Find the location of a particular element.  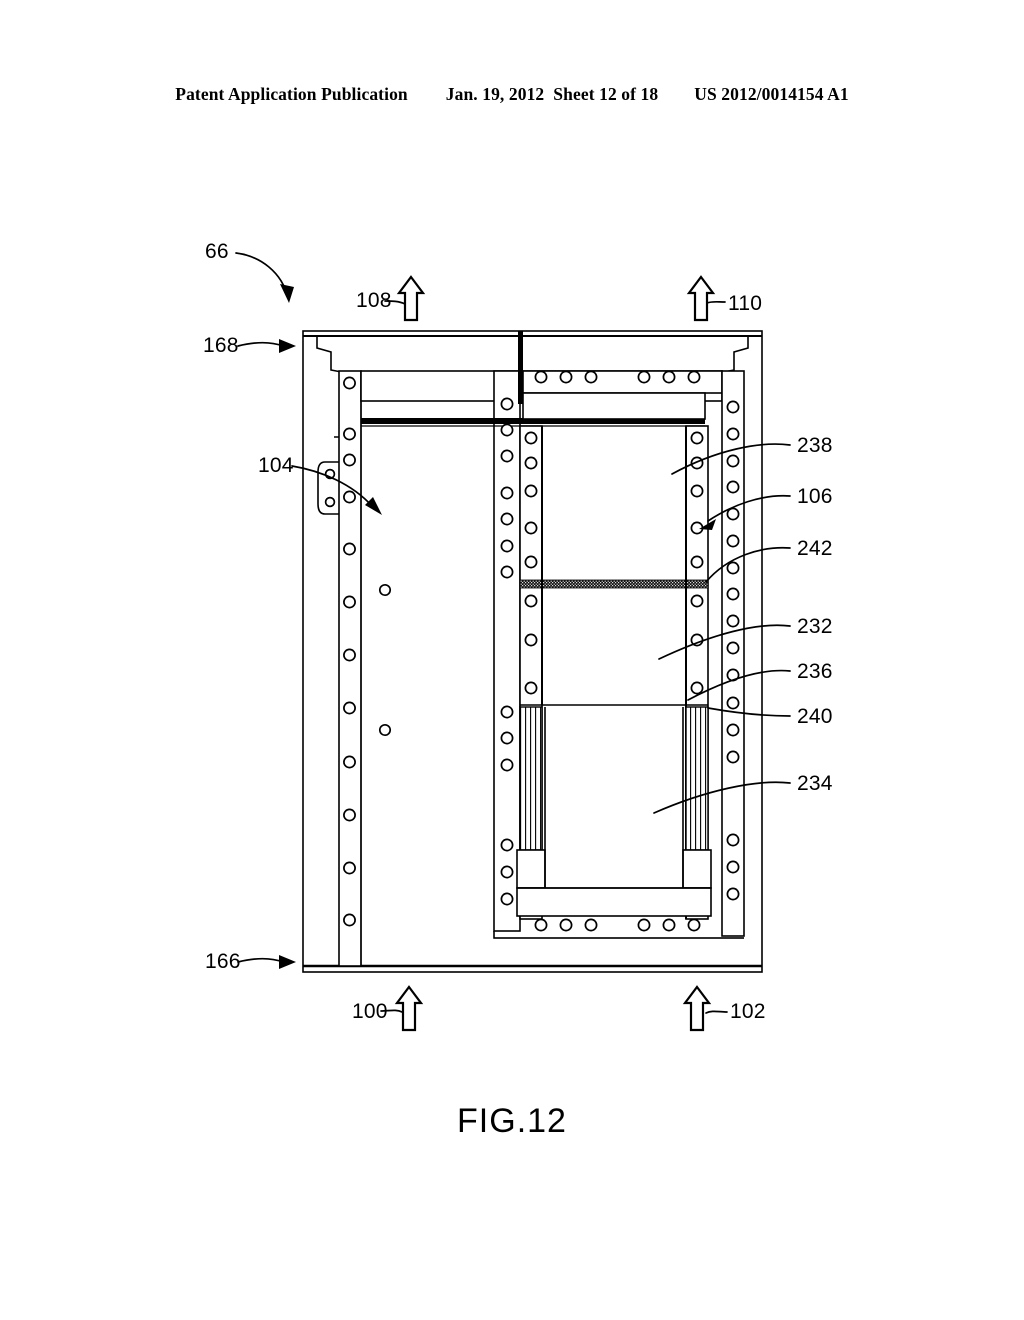

upper-right-panel is located at coordinates (622, 395).